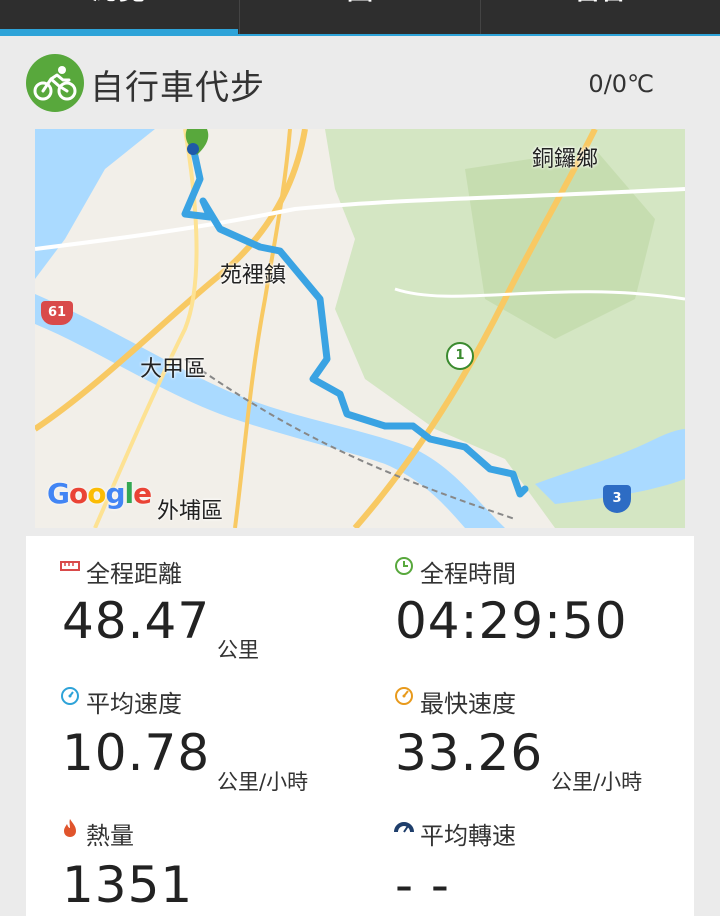 Image resolution: width=720 pixels, height=916 pixels. What do you see at coordinates (136, 621) in the screenshot?
I see `distance-value: 48.47` at bounding box center [136, 621].